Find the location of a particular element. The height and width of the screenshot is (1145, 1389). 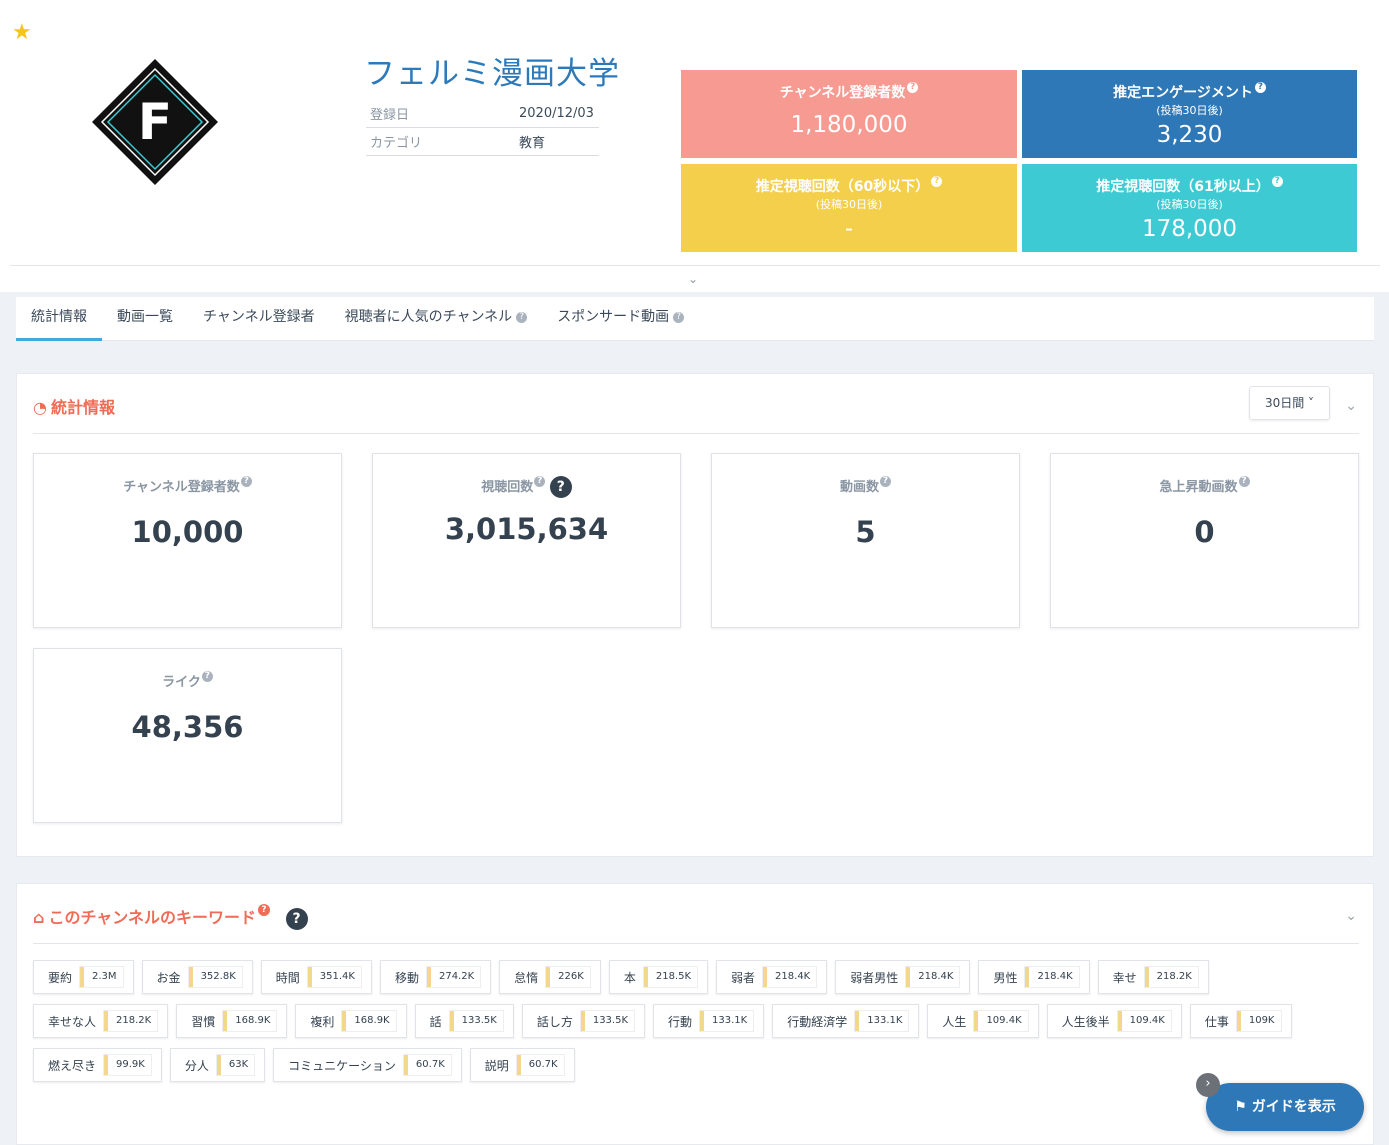

stat-card-views: 視聴回数? ? 3,015,634 is located at coordinates (526, 540).